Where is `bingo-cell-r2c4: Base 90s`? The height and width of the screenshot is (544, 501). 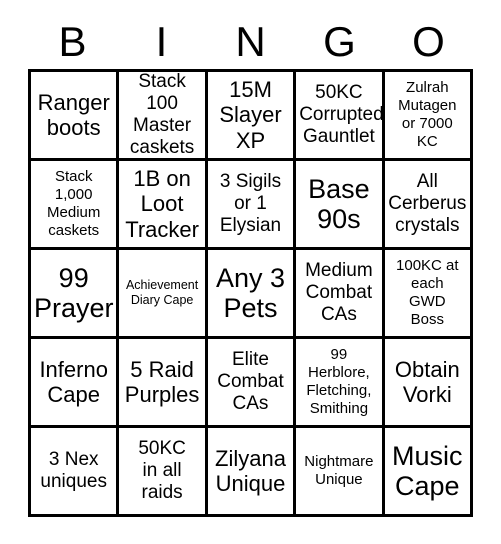
bingo-cell-r2c4: Base 90s is located at coordinates (340, 205).